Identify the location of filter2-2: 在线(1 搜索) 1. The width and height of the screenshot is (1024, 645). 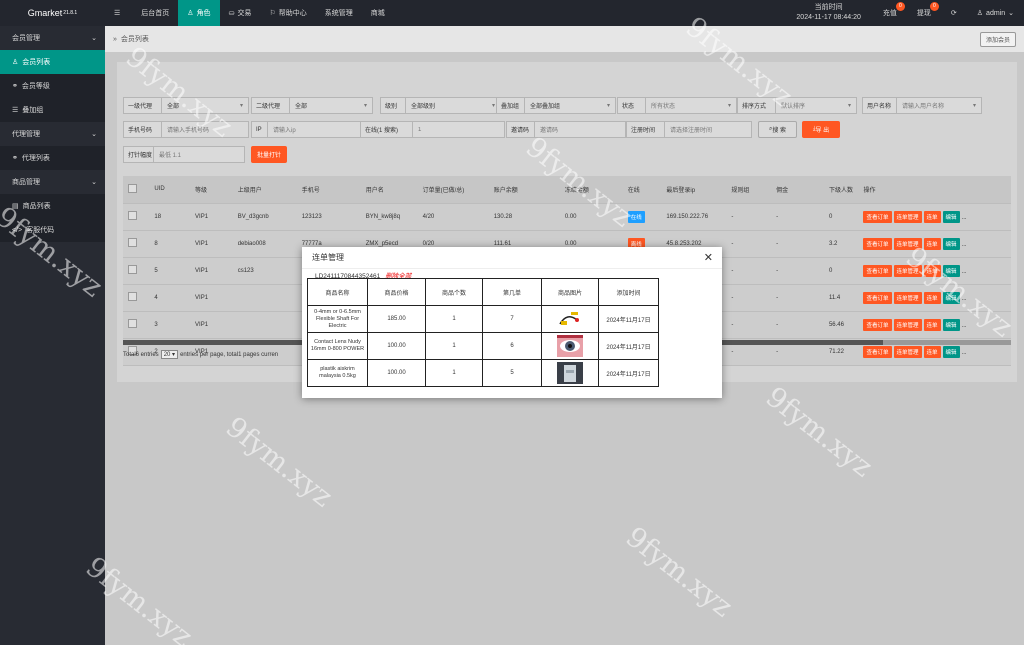
(432, 129).